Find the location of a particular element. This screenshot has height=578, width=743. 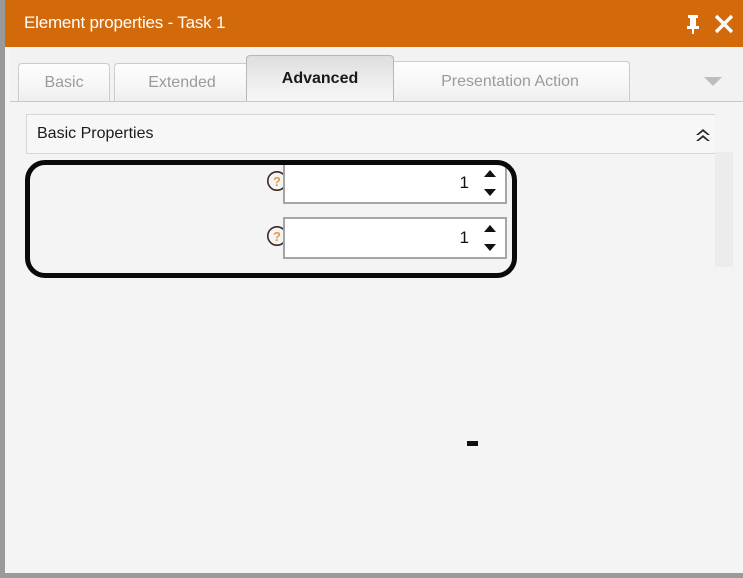

window-title: Element properties - Task 1 is located at coordinates (125, 22).